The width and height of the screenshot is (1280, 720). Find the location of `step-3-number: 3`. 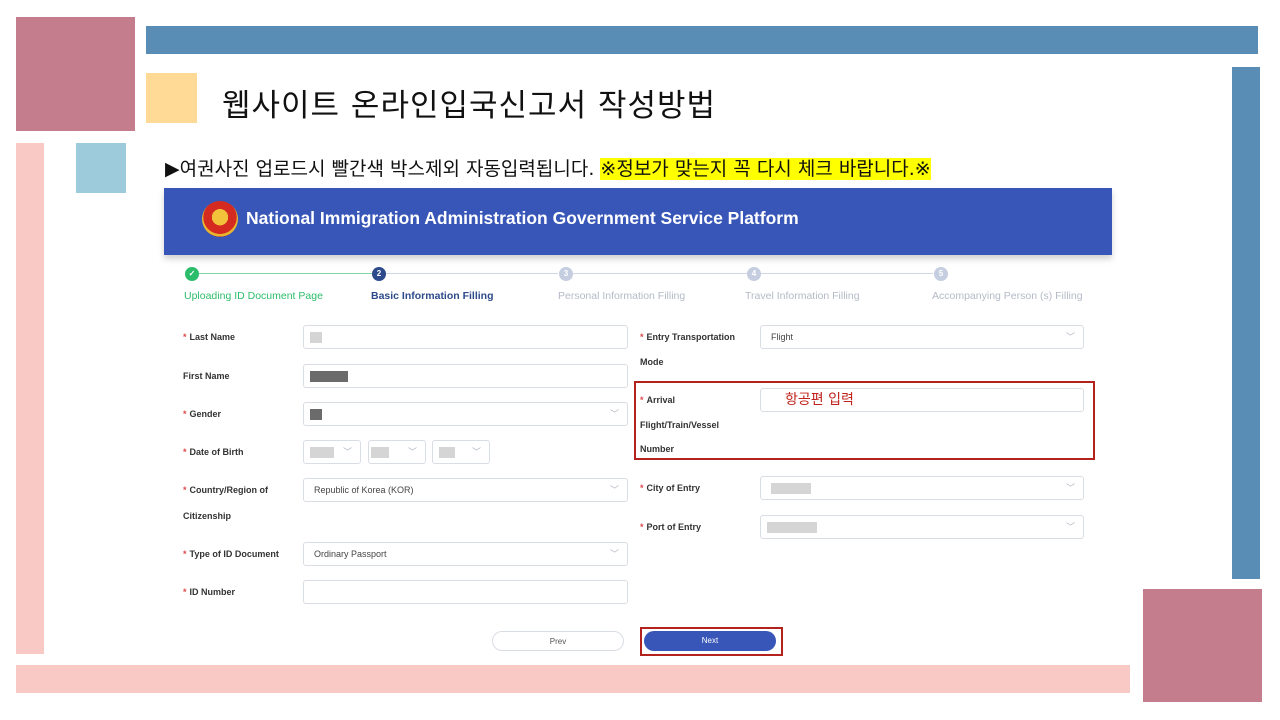

step-3-number: 3 is located at coordinates (566, 274).